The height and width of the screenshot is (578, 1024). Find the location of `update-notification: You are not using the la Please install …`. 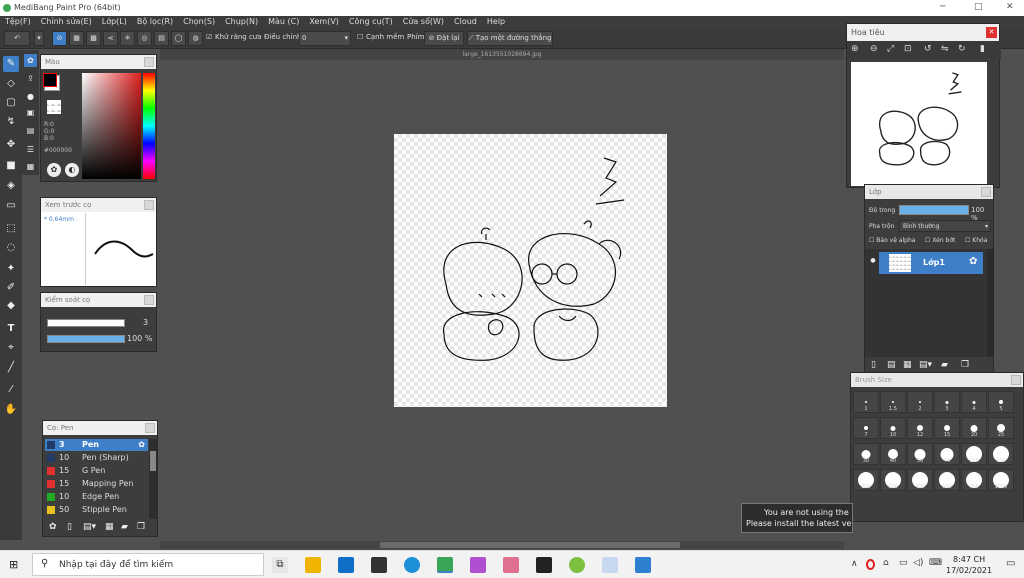

update-notification: You are not using the la Please install … is located at coordinates (797, 518).